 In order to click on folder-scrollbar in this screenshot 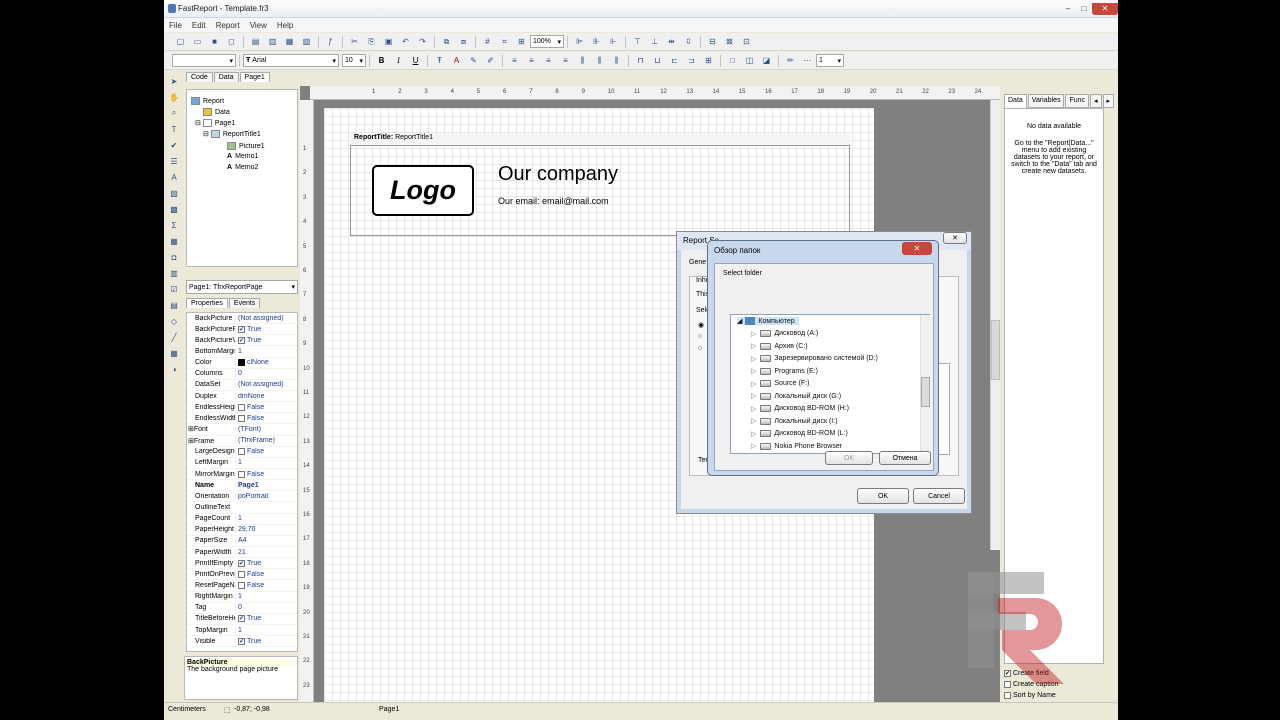, I will do `click(925, 384)`.